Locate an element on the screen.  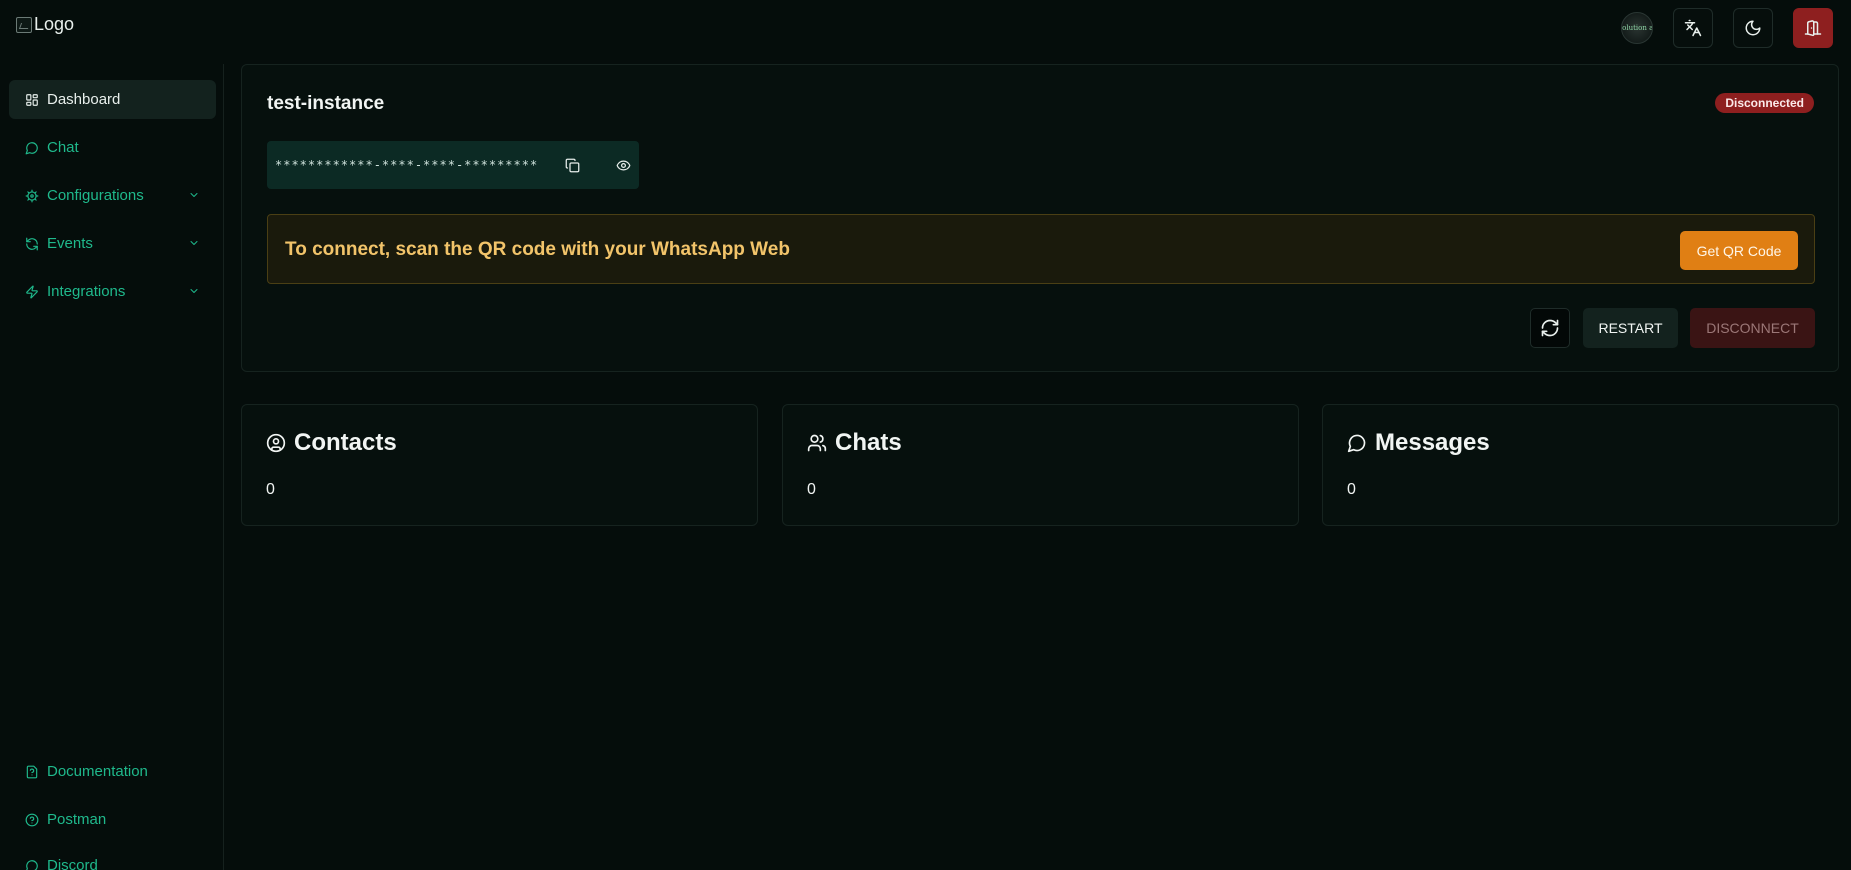
sidebar-item-label: Configurations is located at coordinates (95, 195).